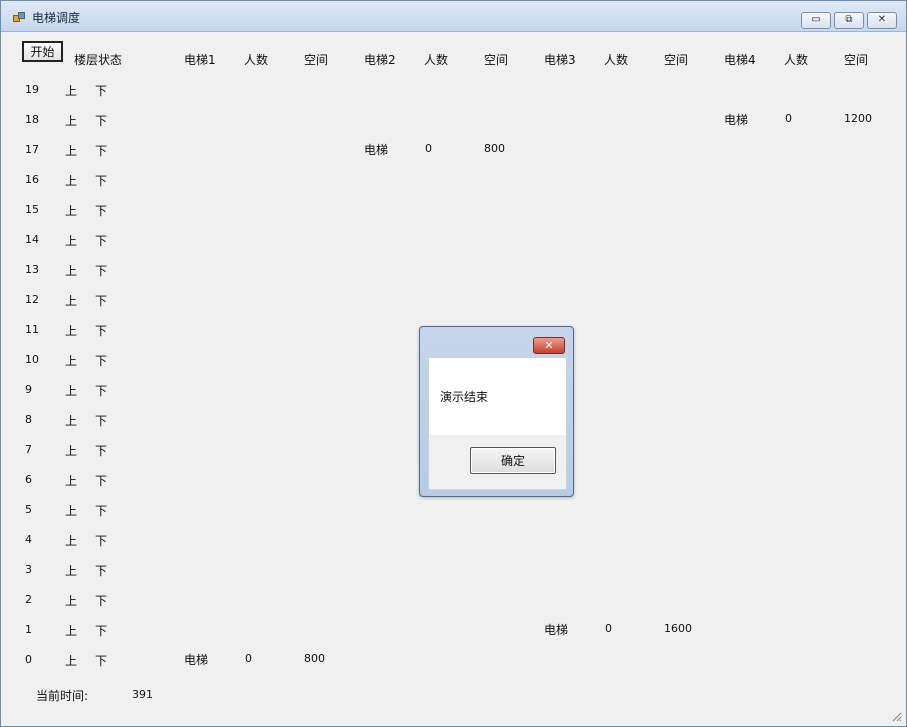 This screenshot has width=907, height=727. I want to click on elevator4-people-header: 人数, so click(796, 60).